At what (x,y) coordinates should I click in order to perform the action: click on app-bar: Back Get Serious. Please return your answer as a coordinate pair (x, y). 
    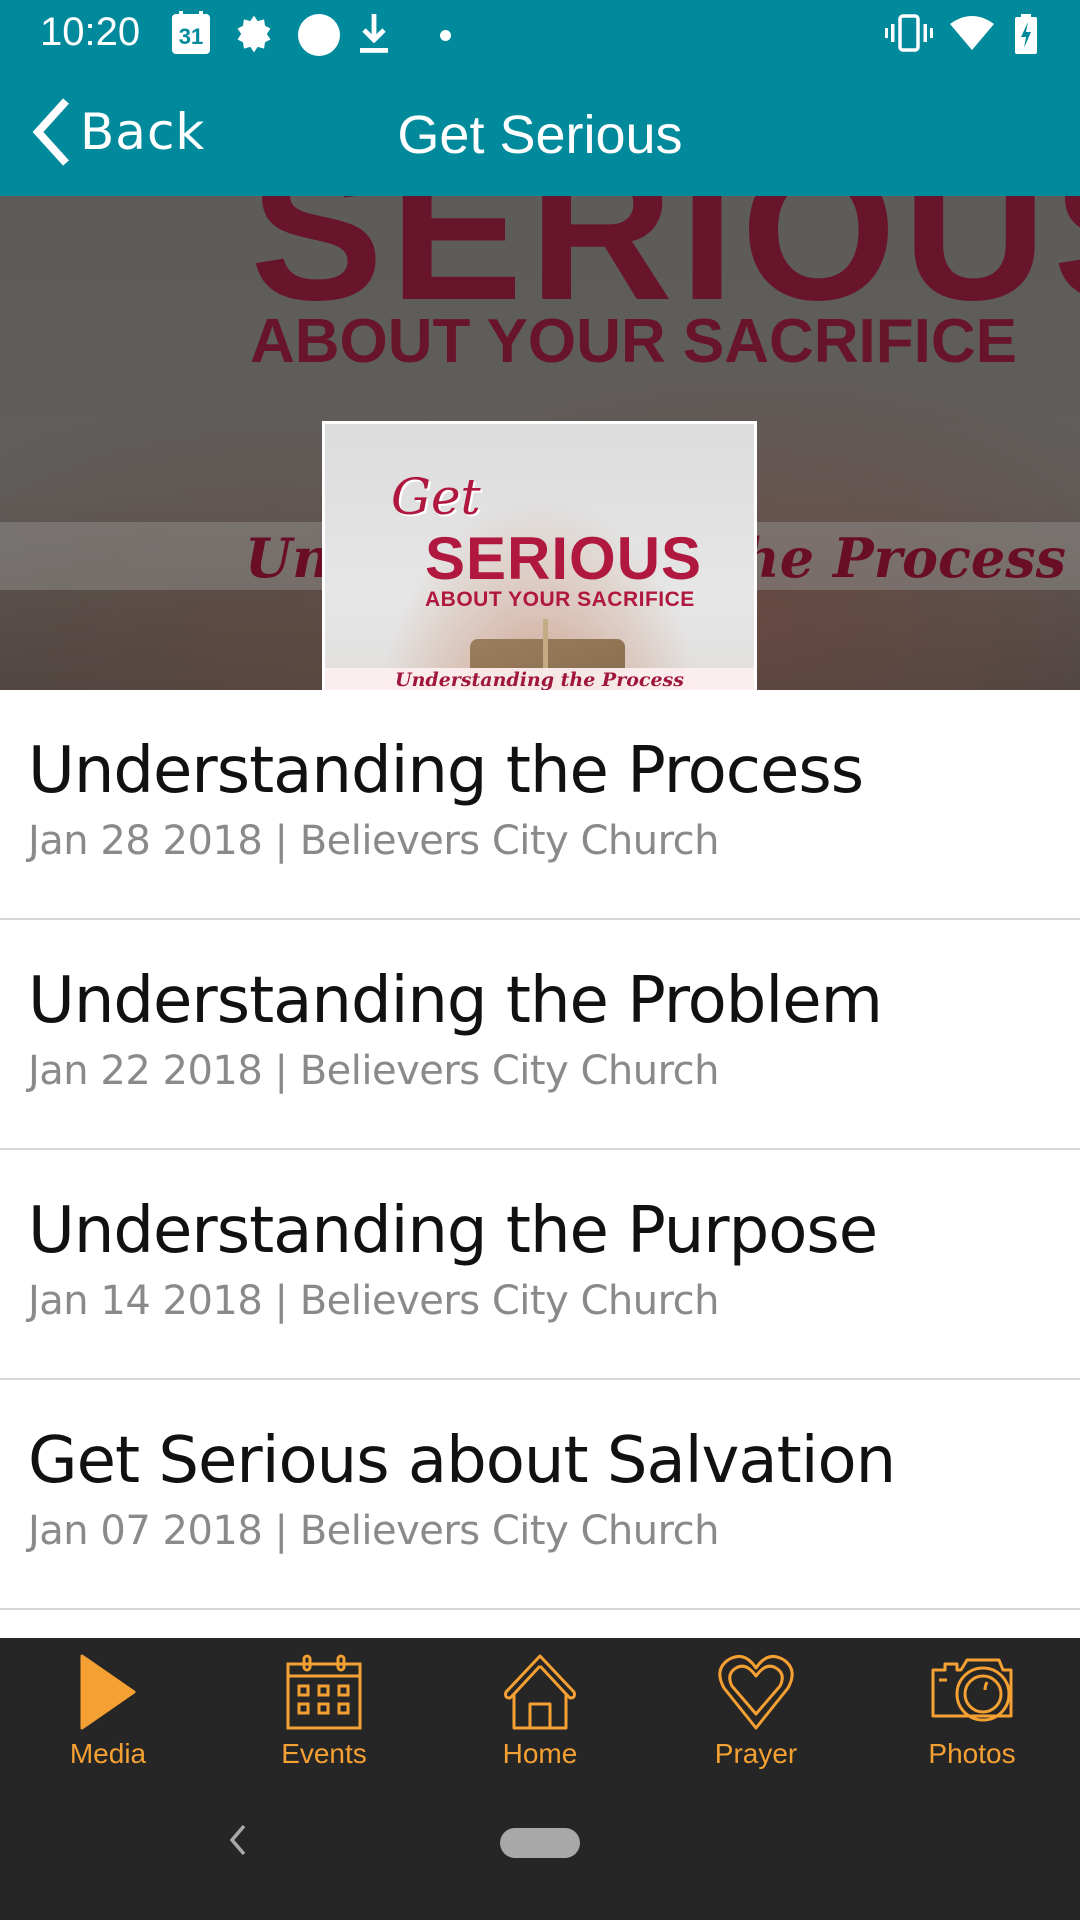
    Looking at the image, I should click on (540, 132).